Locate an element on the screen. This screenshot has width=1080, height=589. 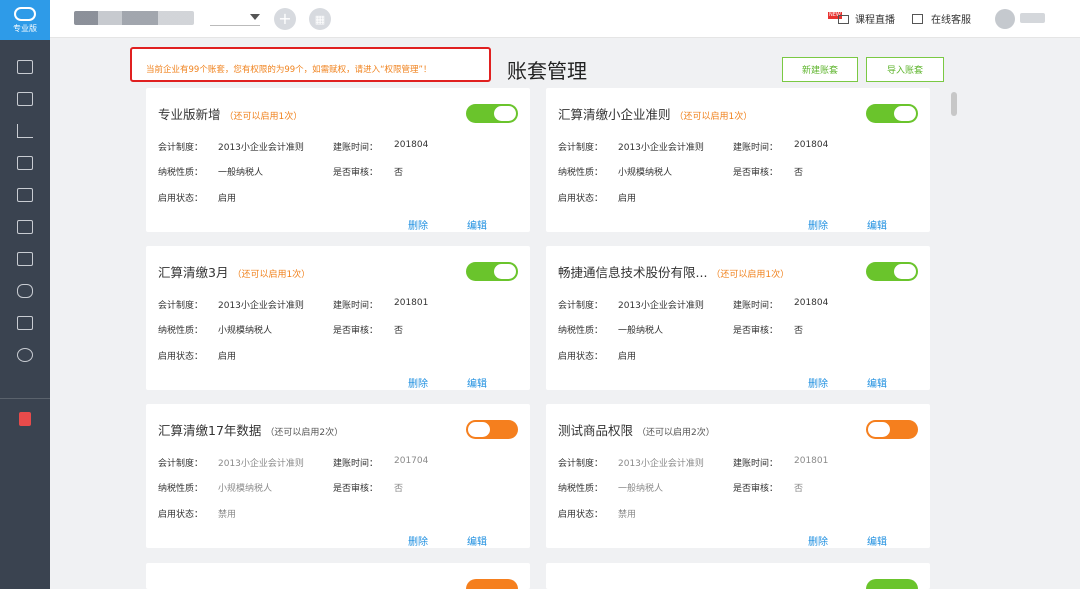
report-icon is located at coordinates (25, 131).